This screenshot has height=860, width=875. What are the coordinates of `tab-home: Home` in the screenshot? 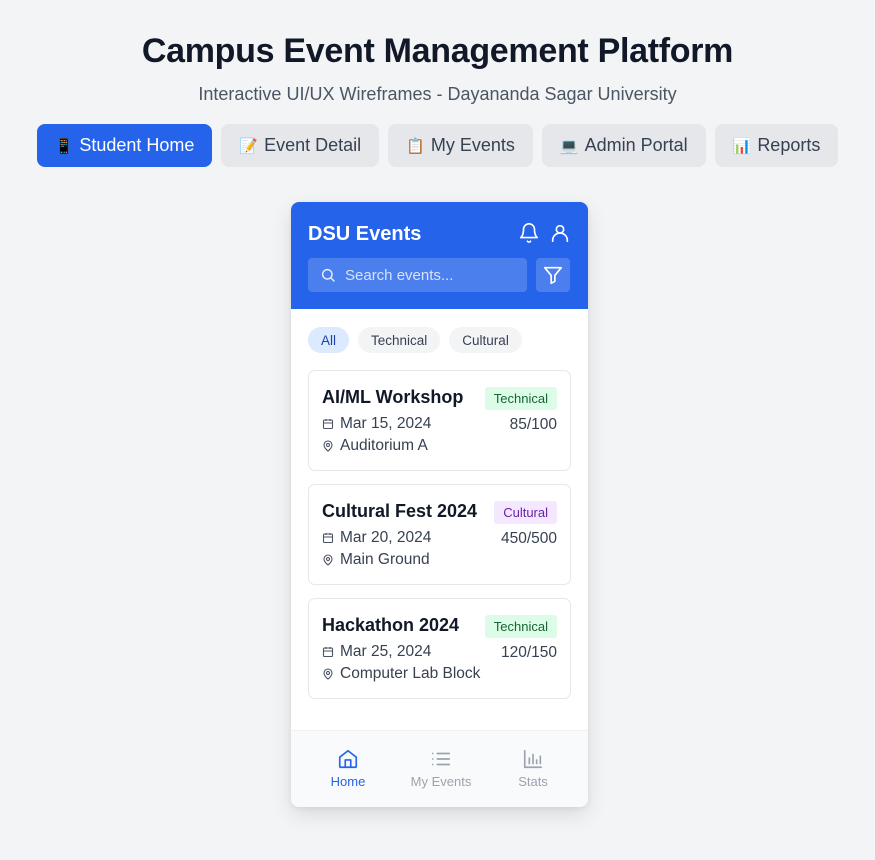 It's located at (348, 768).